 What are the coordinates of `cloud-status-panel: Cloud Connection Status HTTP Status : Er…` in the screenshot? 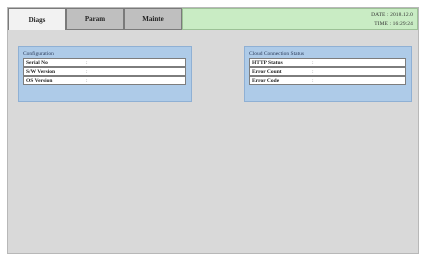 It's located at (328, 74).